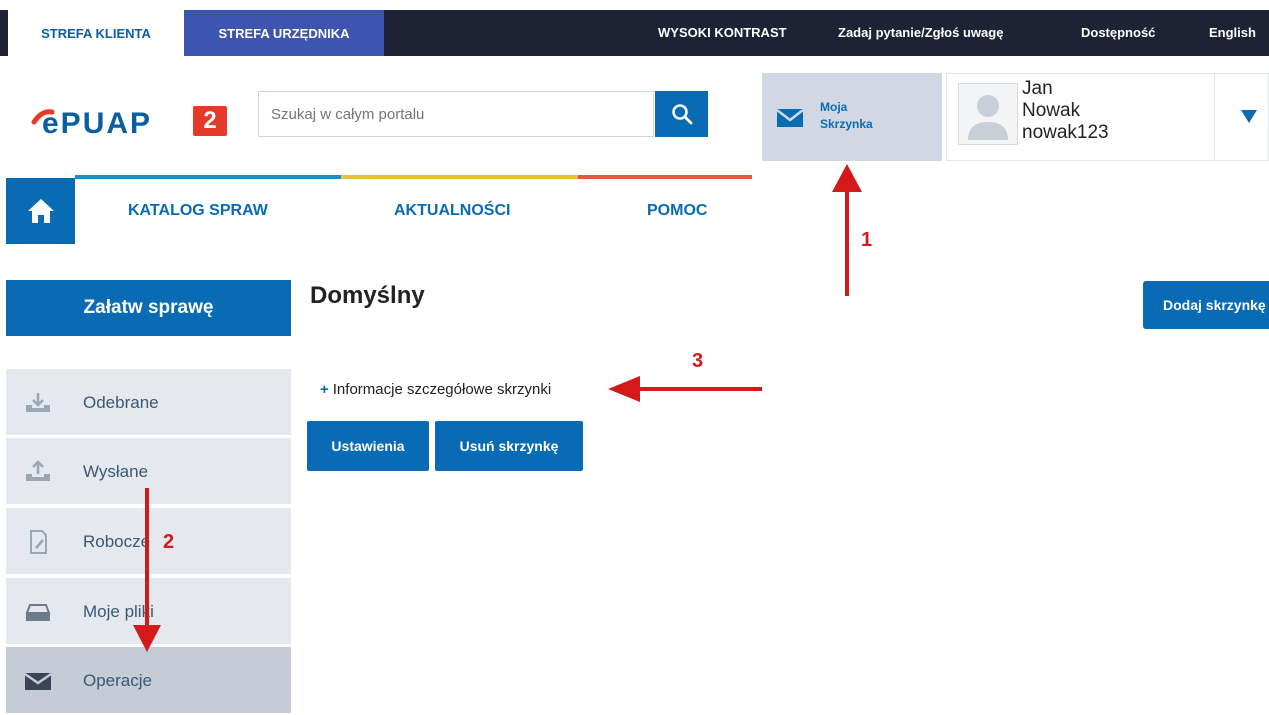  I want to click on logo: ePUAP, so click(110, 124).